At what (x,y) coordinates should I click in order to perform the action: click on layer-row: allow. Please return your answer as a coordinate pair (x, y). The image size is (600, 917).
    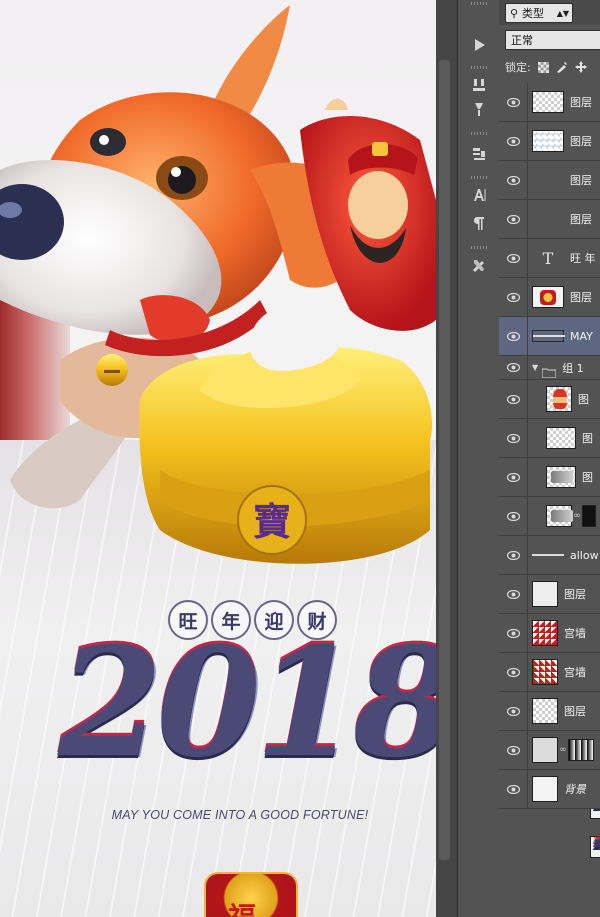
    Looking at the image, I should click on (549, 555).